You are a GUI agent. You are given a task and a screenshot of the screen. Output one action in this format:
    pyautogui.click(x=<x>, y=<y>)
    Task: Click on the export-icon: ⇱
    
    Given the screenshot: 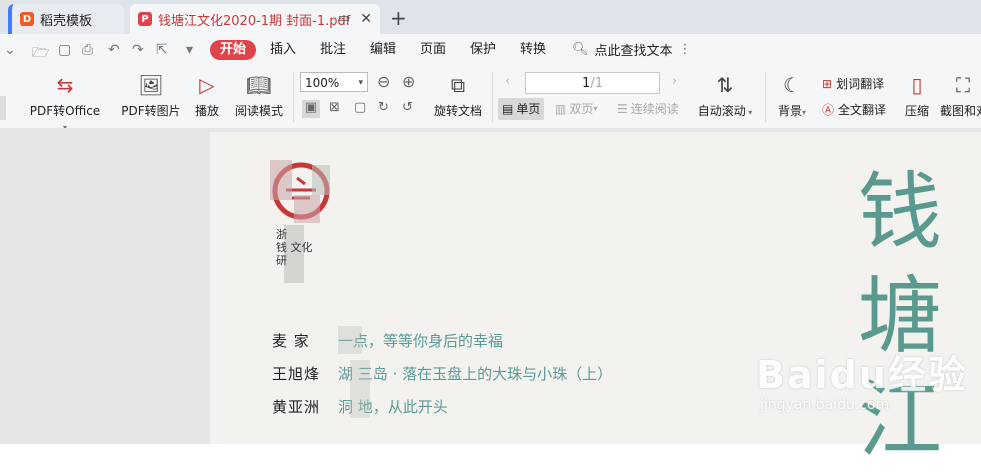 What is the action you would take?
    pyautogui.click(x=162, y=50)
    